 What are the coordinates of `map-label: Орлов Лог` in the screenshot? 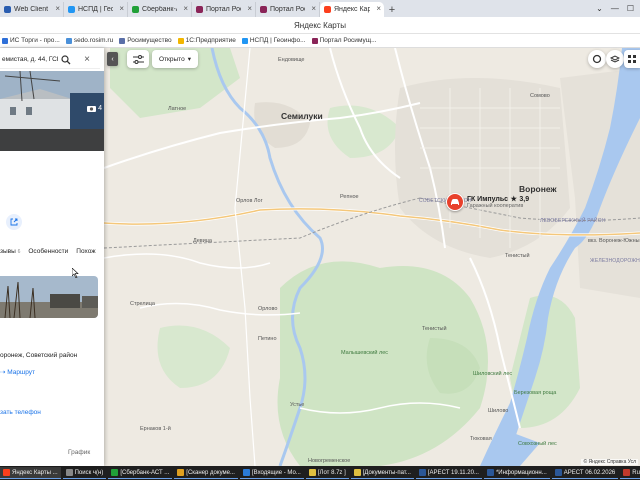 It's located at (249, 201).